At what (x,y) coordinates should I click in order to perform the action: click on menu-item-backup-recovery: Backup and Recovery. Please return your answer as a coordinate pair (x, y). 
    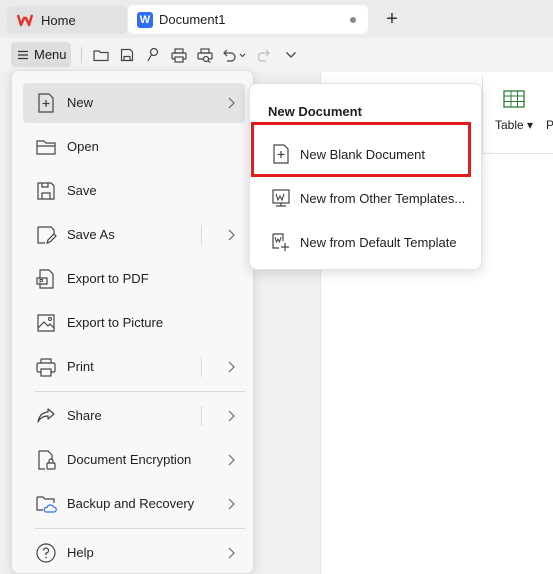
    Looking at the image, I should click on (134, 504).